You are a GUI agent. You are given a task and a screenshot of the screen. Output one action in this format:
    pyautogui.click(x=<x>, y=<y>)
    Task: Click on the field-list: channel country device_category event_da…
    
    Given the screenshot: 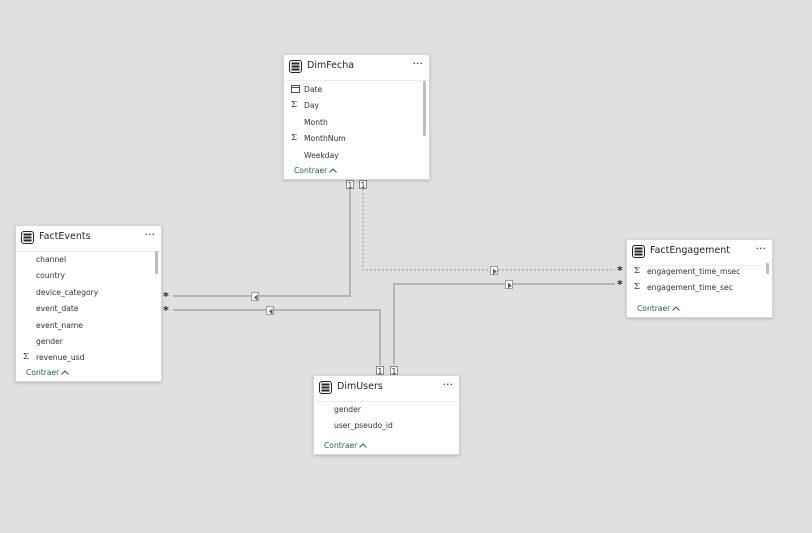 What is the action you would take?
    pyautogui.click(x=88, y=309)
    